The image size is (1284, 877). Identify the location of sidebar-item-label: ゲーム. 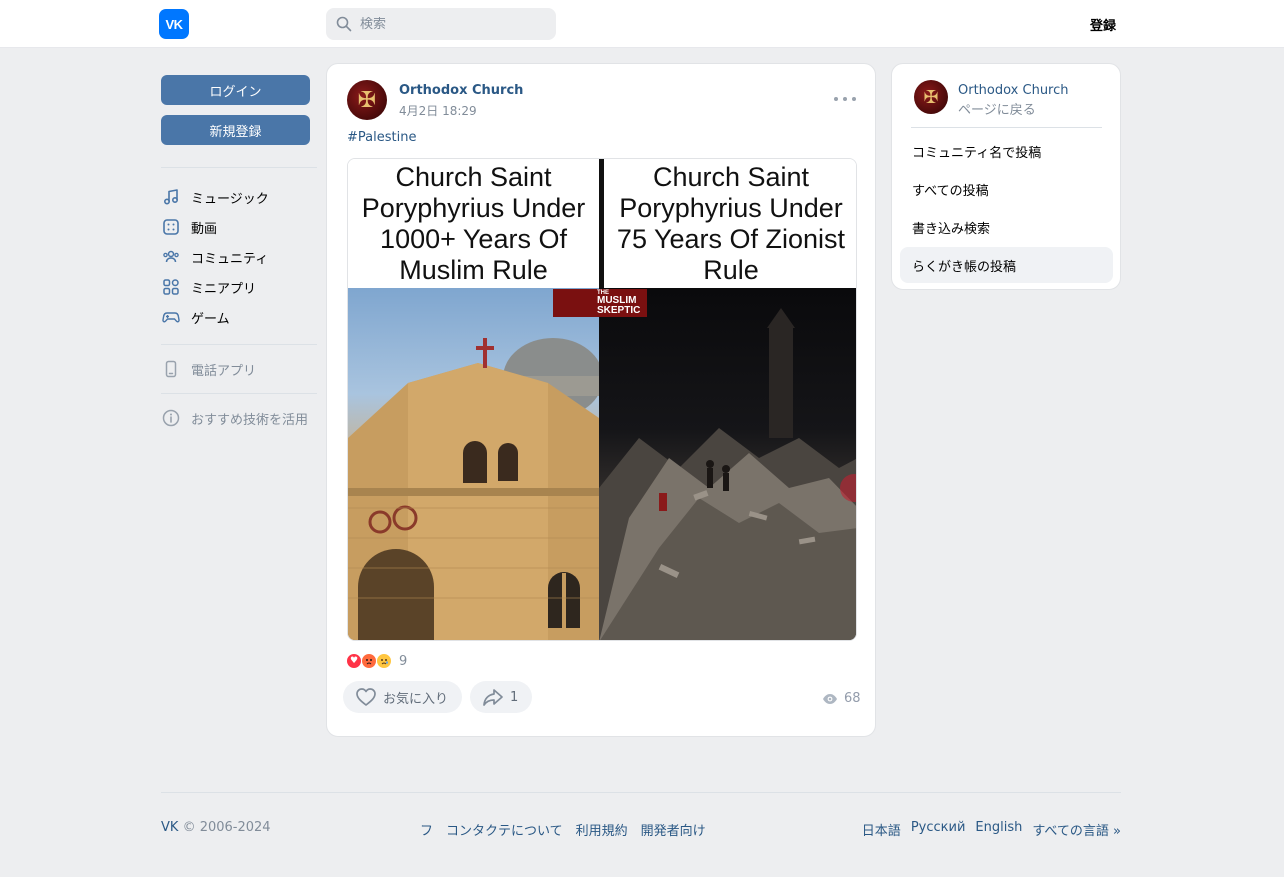
(210, 319).